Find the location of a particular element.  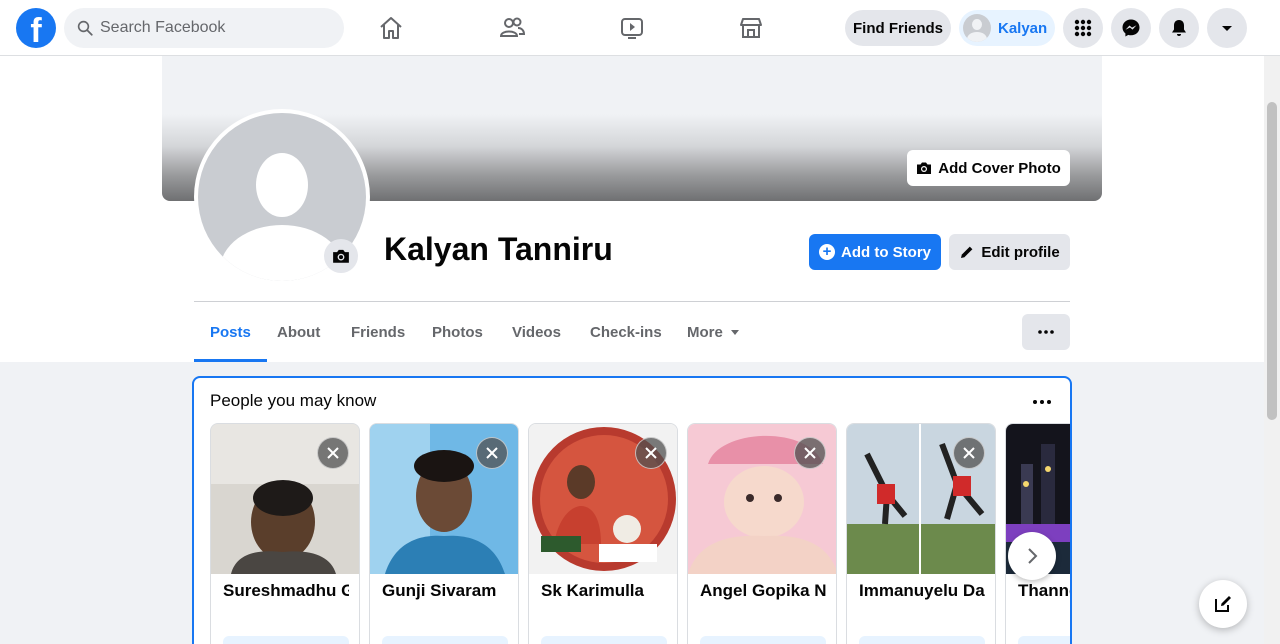

avatar is located at coordinates (977, 28).